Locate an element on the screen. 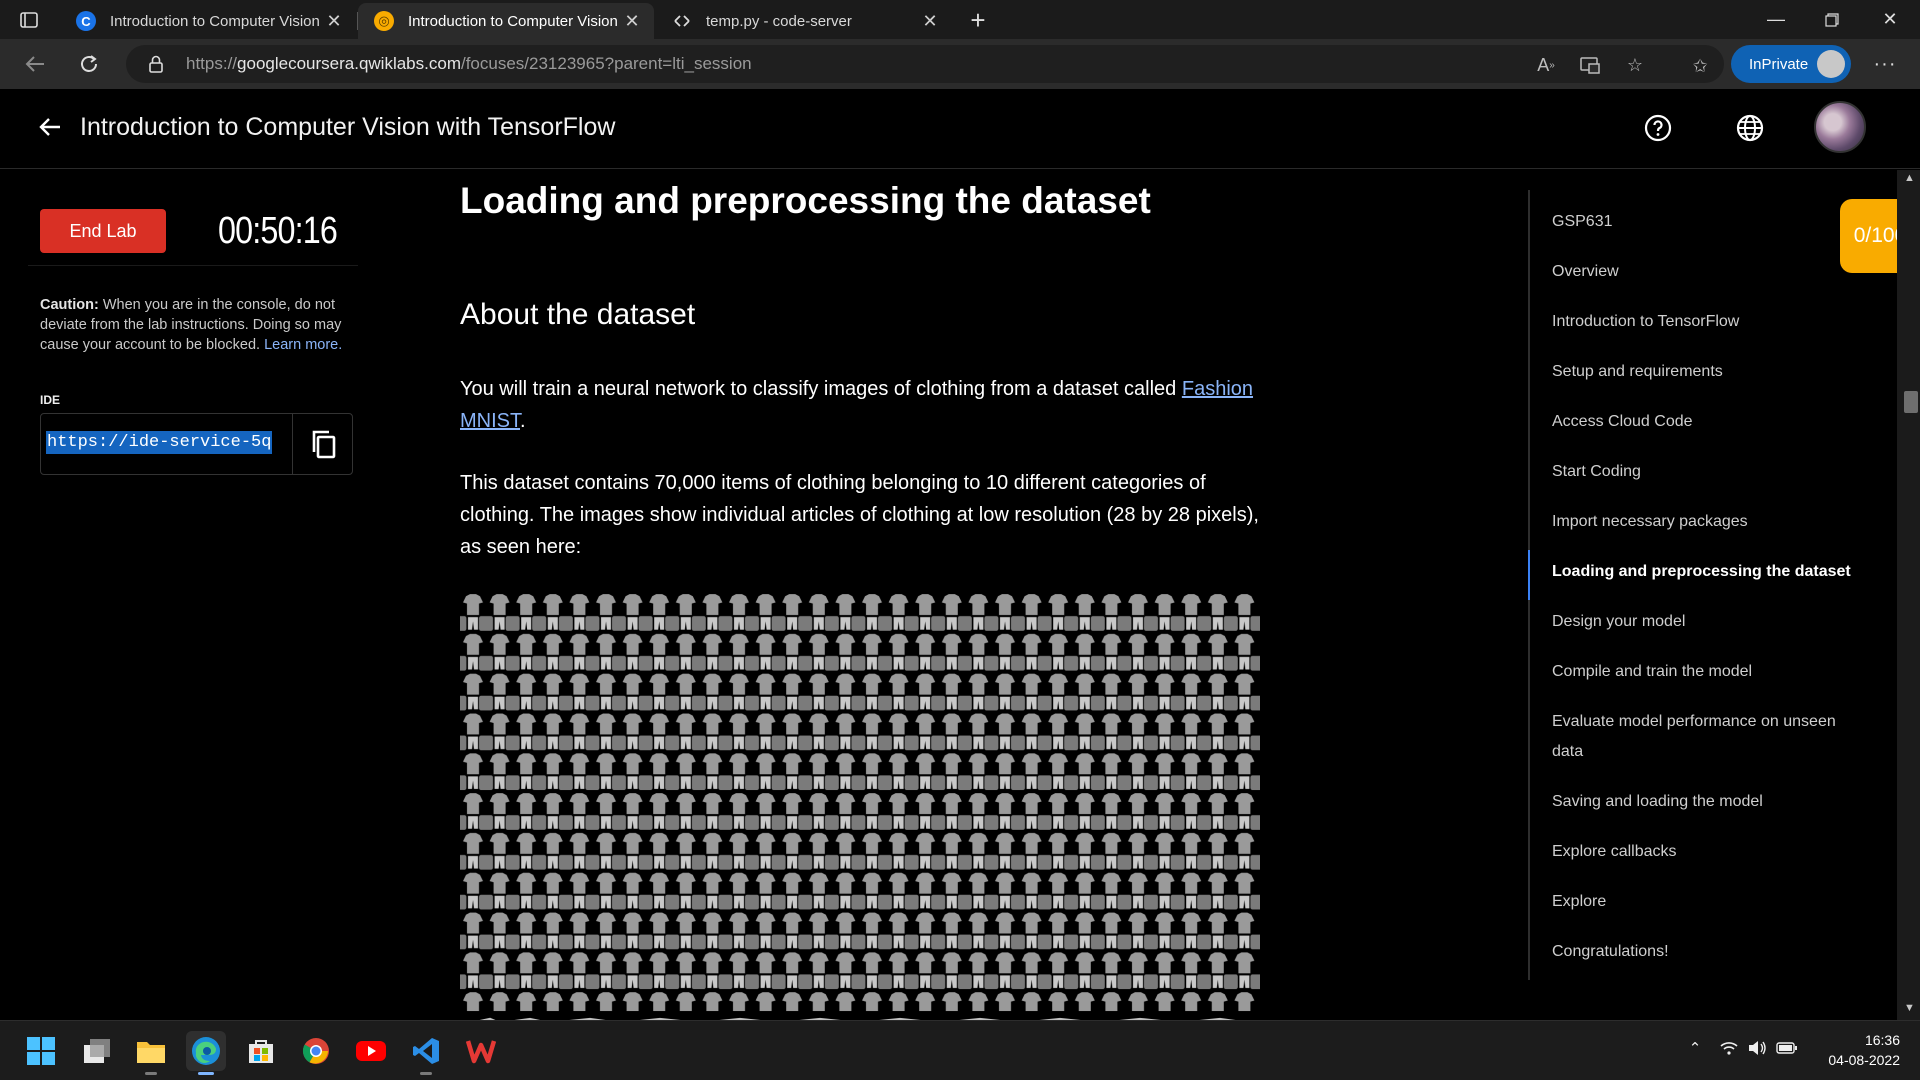 Image resolution: width=1920 pixels, height=1080 pixels. section-subheading: About the dataset is located at coordinates (578, 314).